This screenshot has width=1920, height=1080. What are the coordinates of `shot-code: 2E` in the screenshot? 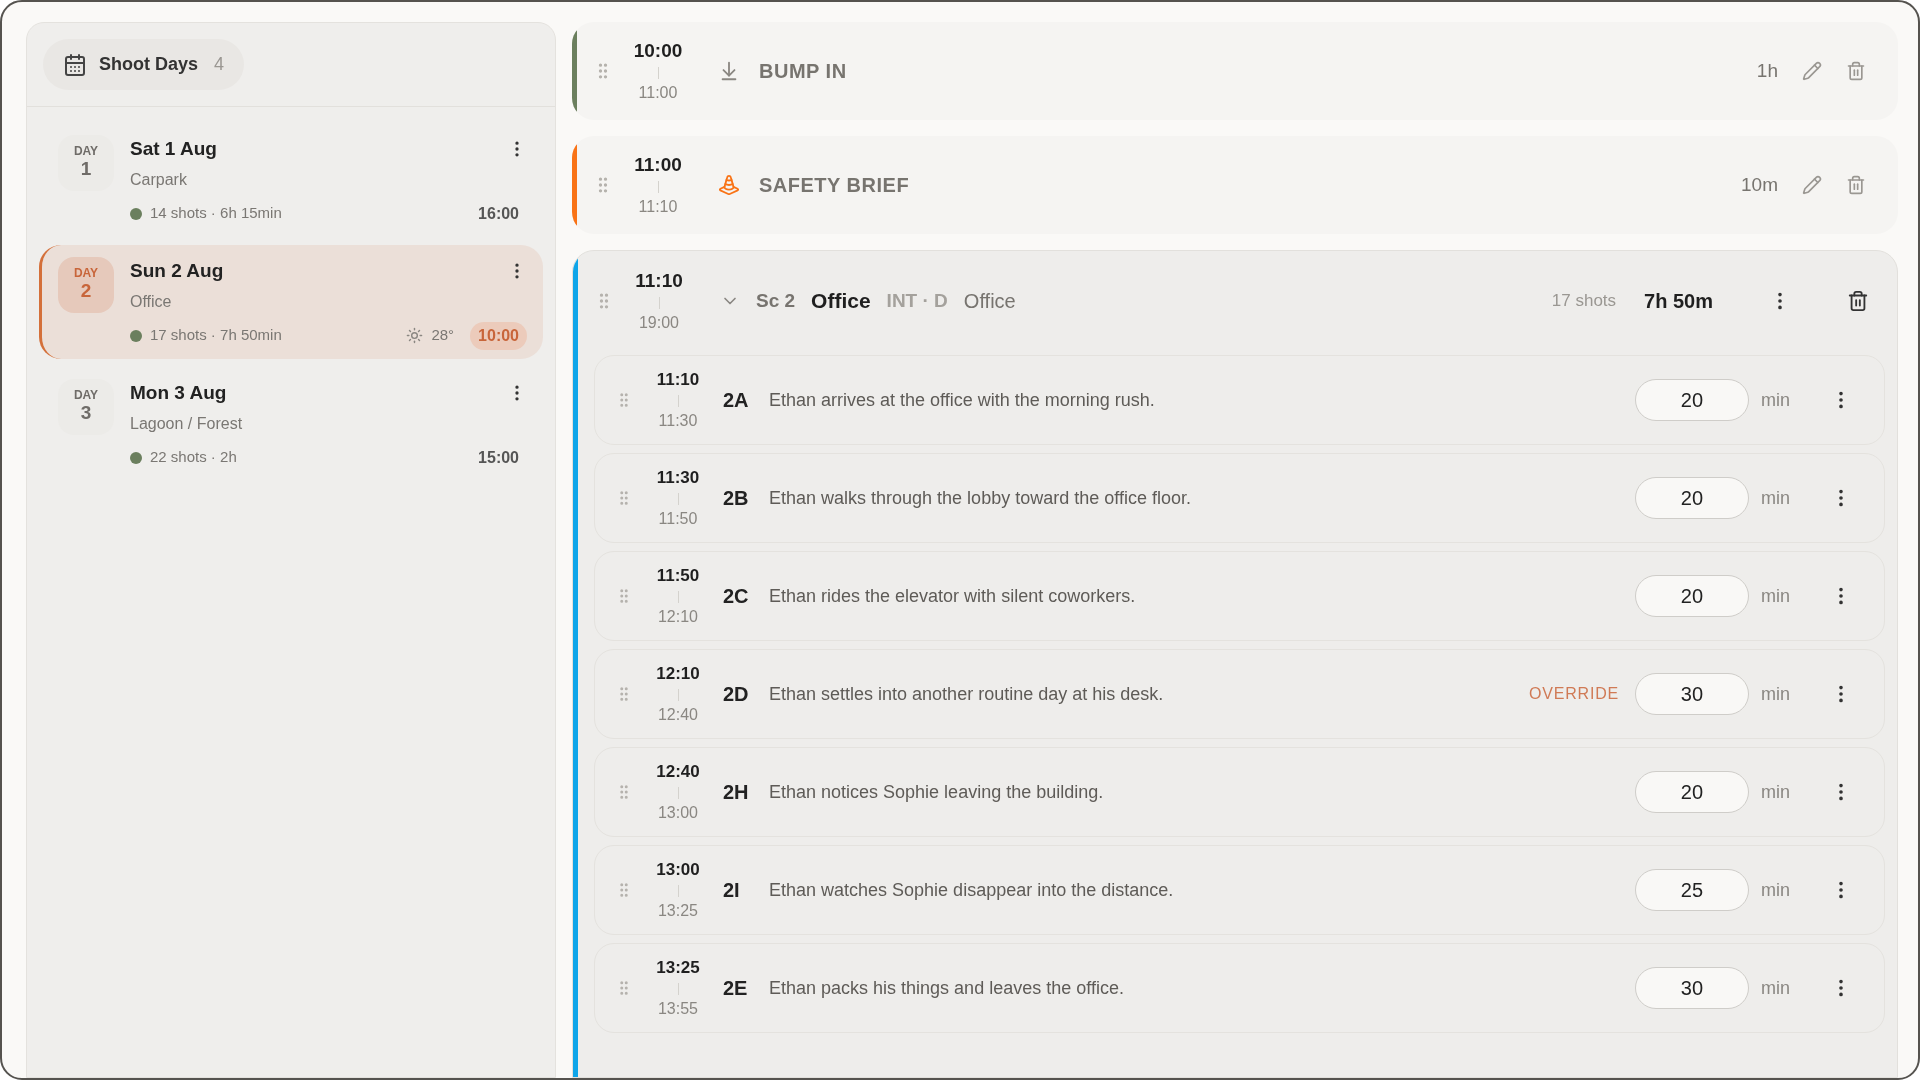 It's located at (736, 988).